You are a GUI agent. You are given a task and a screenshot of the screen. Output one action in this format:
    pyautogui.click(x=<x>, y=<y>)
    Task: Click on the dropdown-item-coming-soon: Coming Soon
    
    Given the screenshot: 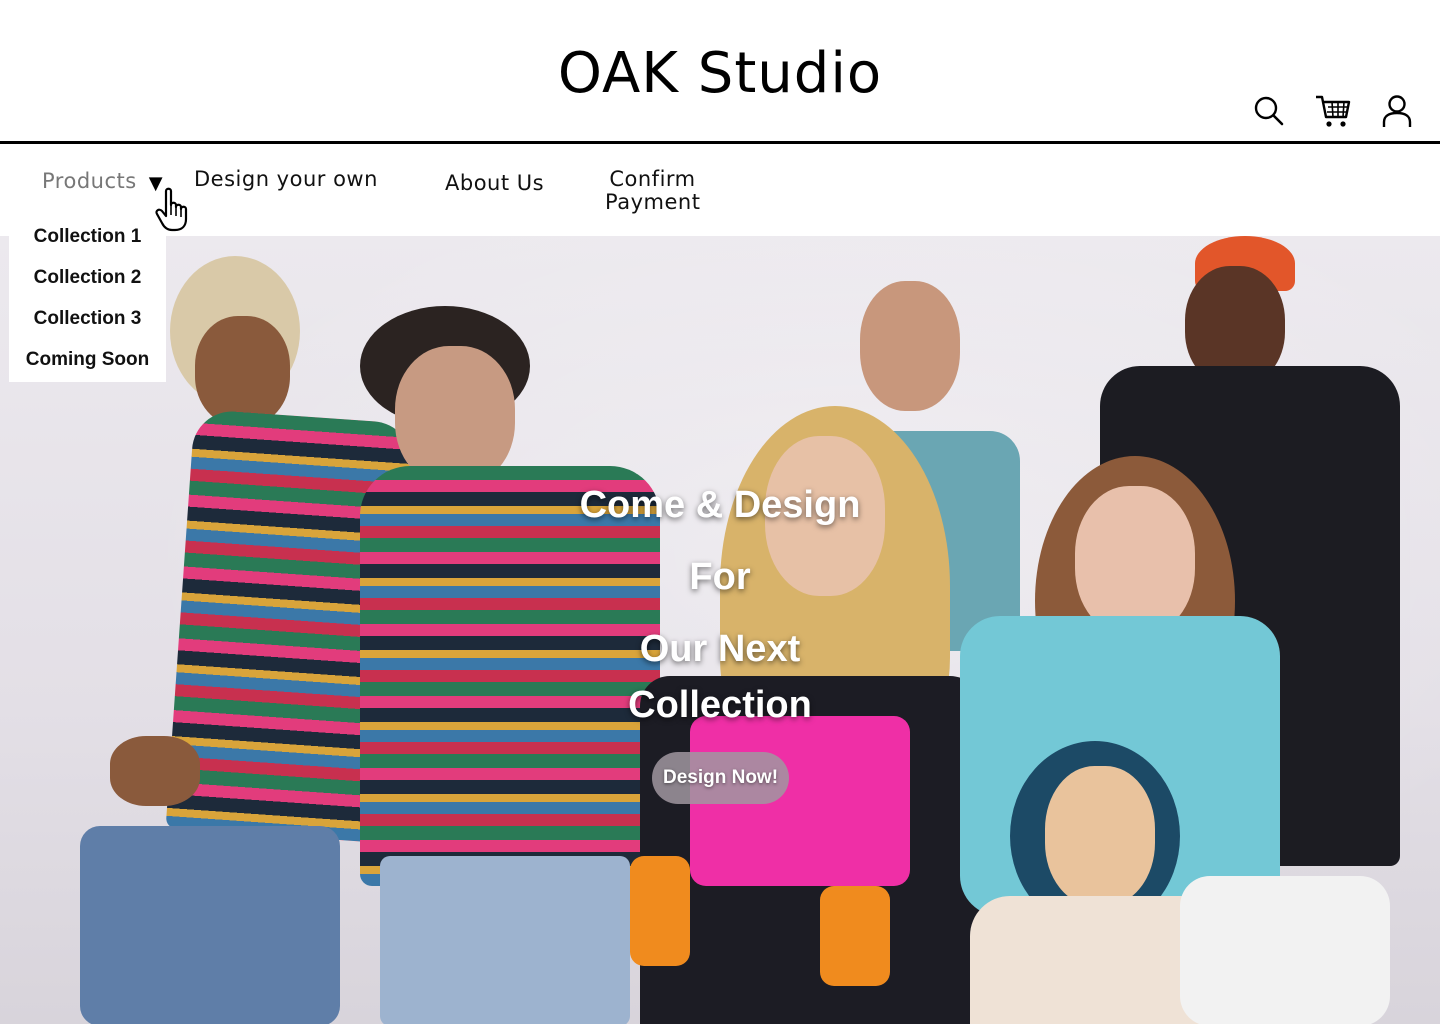 What is the action you would take?
    pyautogui.click(x=87, y=359)
    